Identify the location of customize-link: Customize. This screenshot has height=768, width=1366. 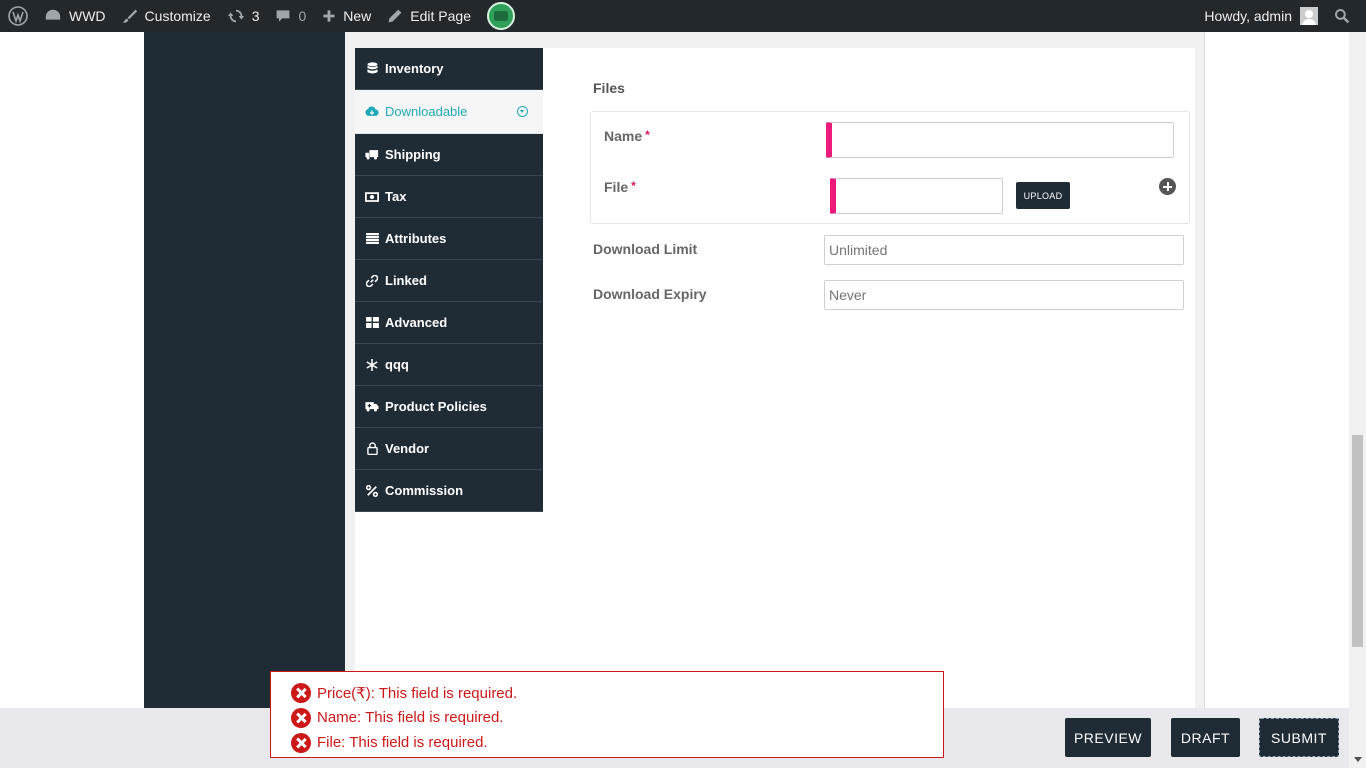
(166, 16).